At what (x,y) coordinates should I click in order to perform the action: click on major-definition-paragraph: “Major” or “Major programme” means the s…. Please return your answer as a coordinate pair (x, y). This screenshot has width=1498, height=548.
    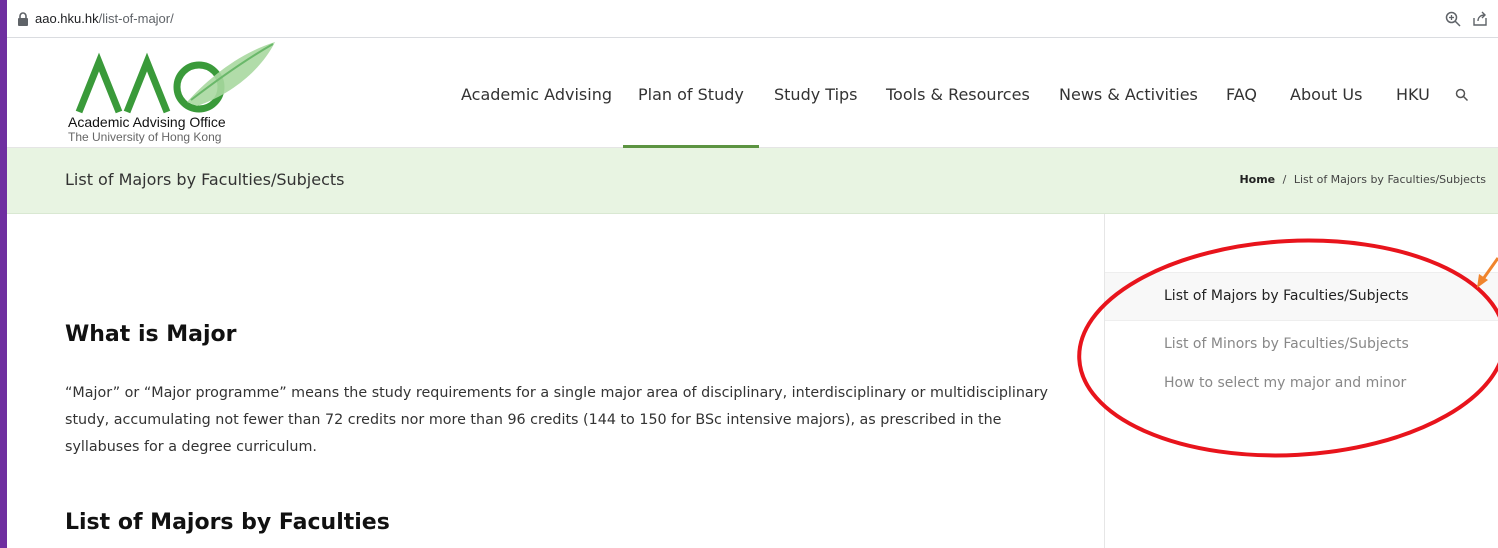
    Looking at the image, I should click on (557, 420).